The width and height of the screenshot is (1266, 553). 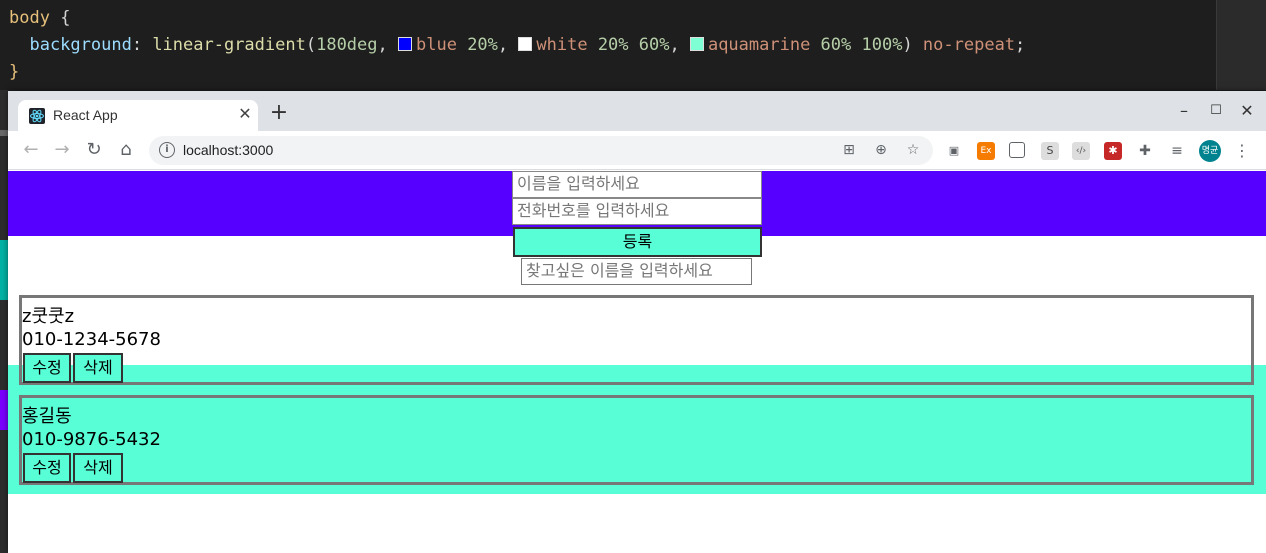 What do you see at coordinates (637, 111) in the screenshot?
I see `tab-strip: React App ✕ + – ☐ ✕` at bounding box center [637, 111].